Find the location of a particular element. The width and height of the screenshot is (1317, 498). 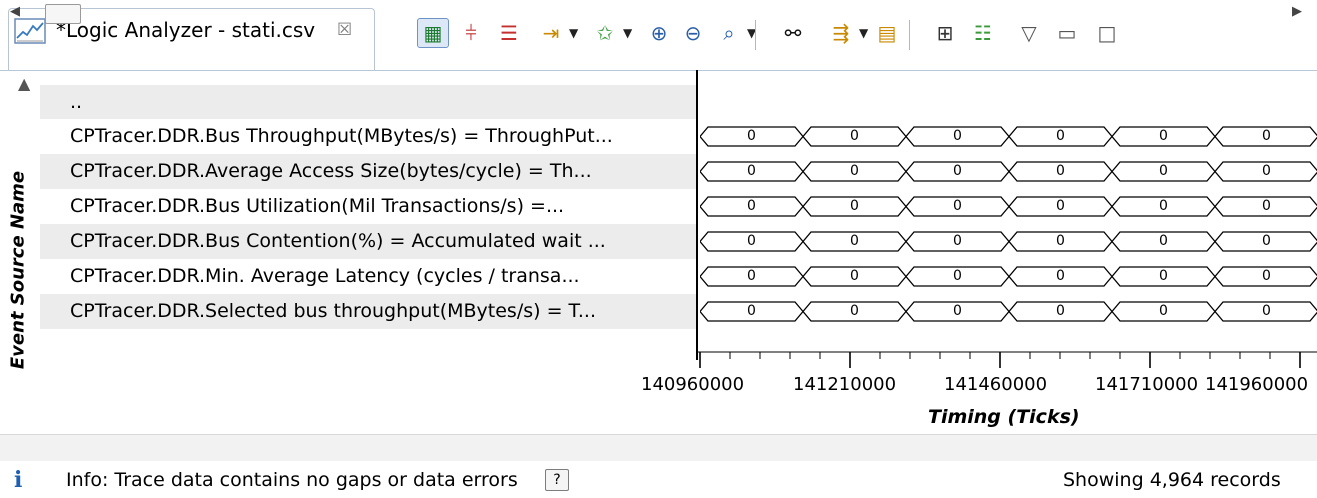

bookmark-icon: ✩ is located at coordinates (605, 33).